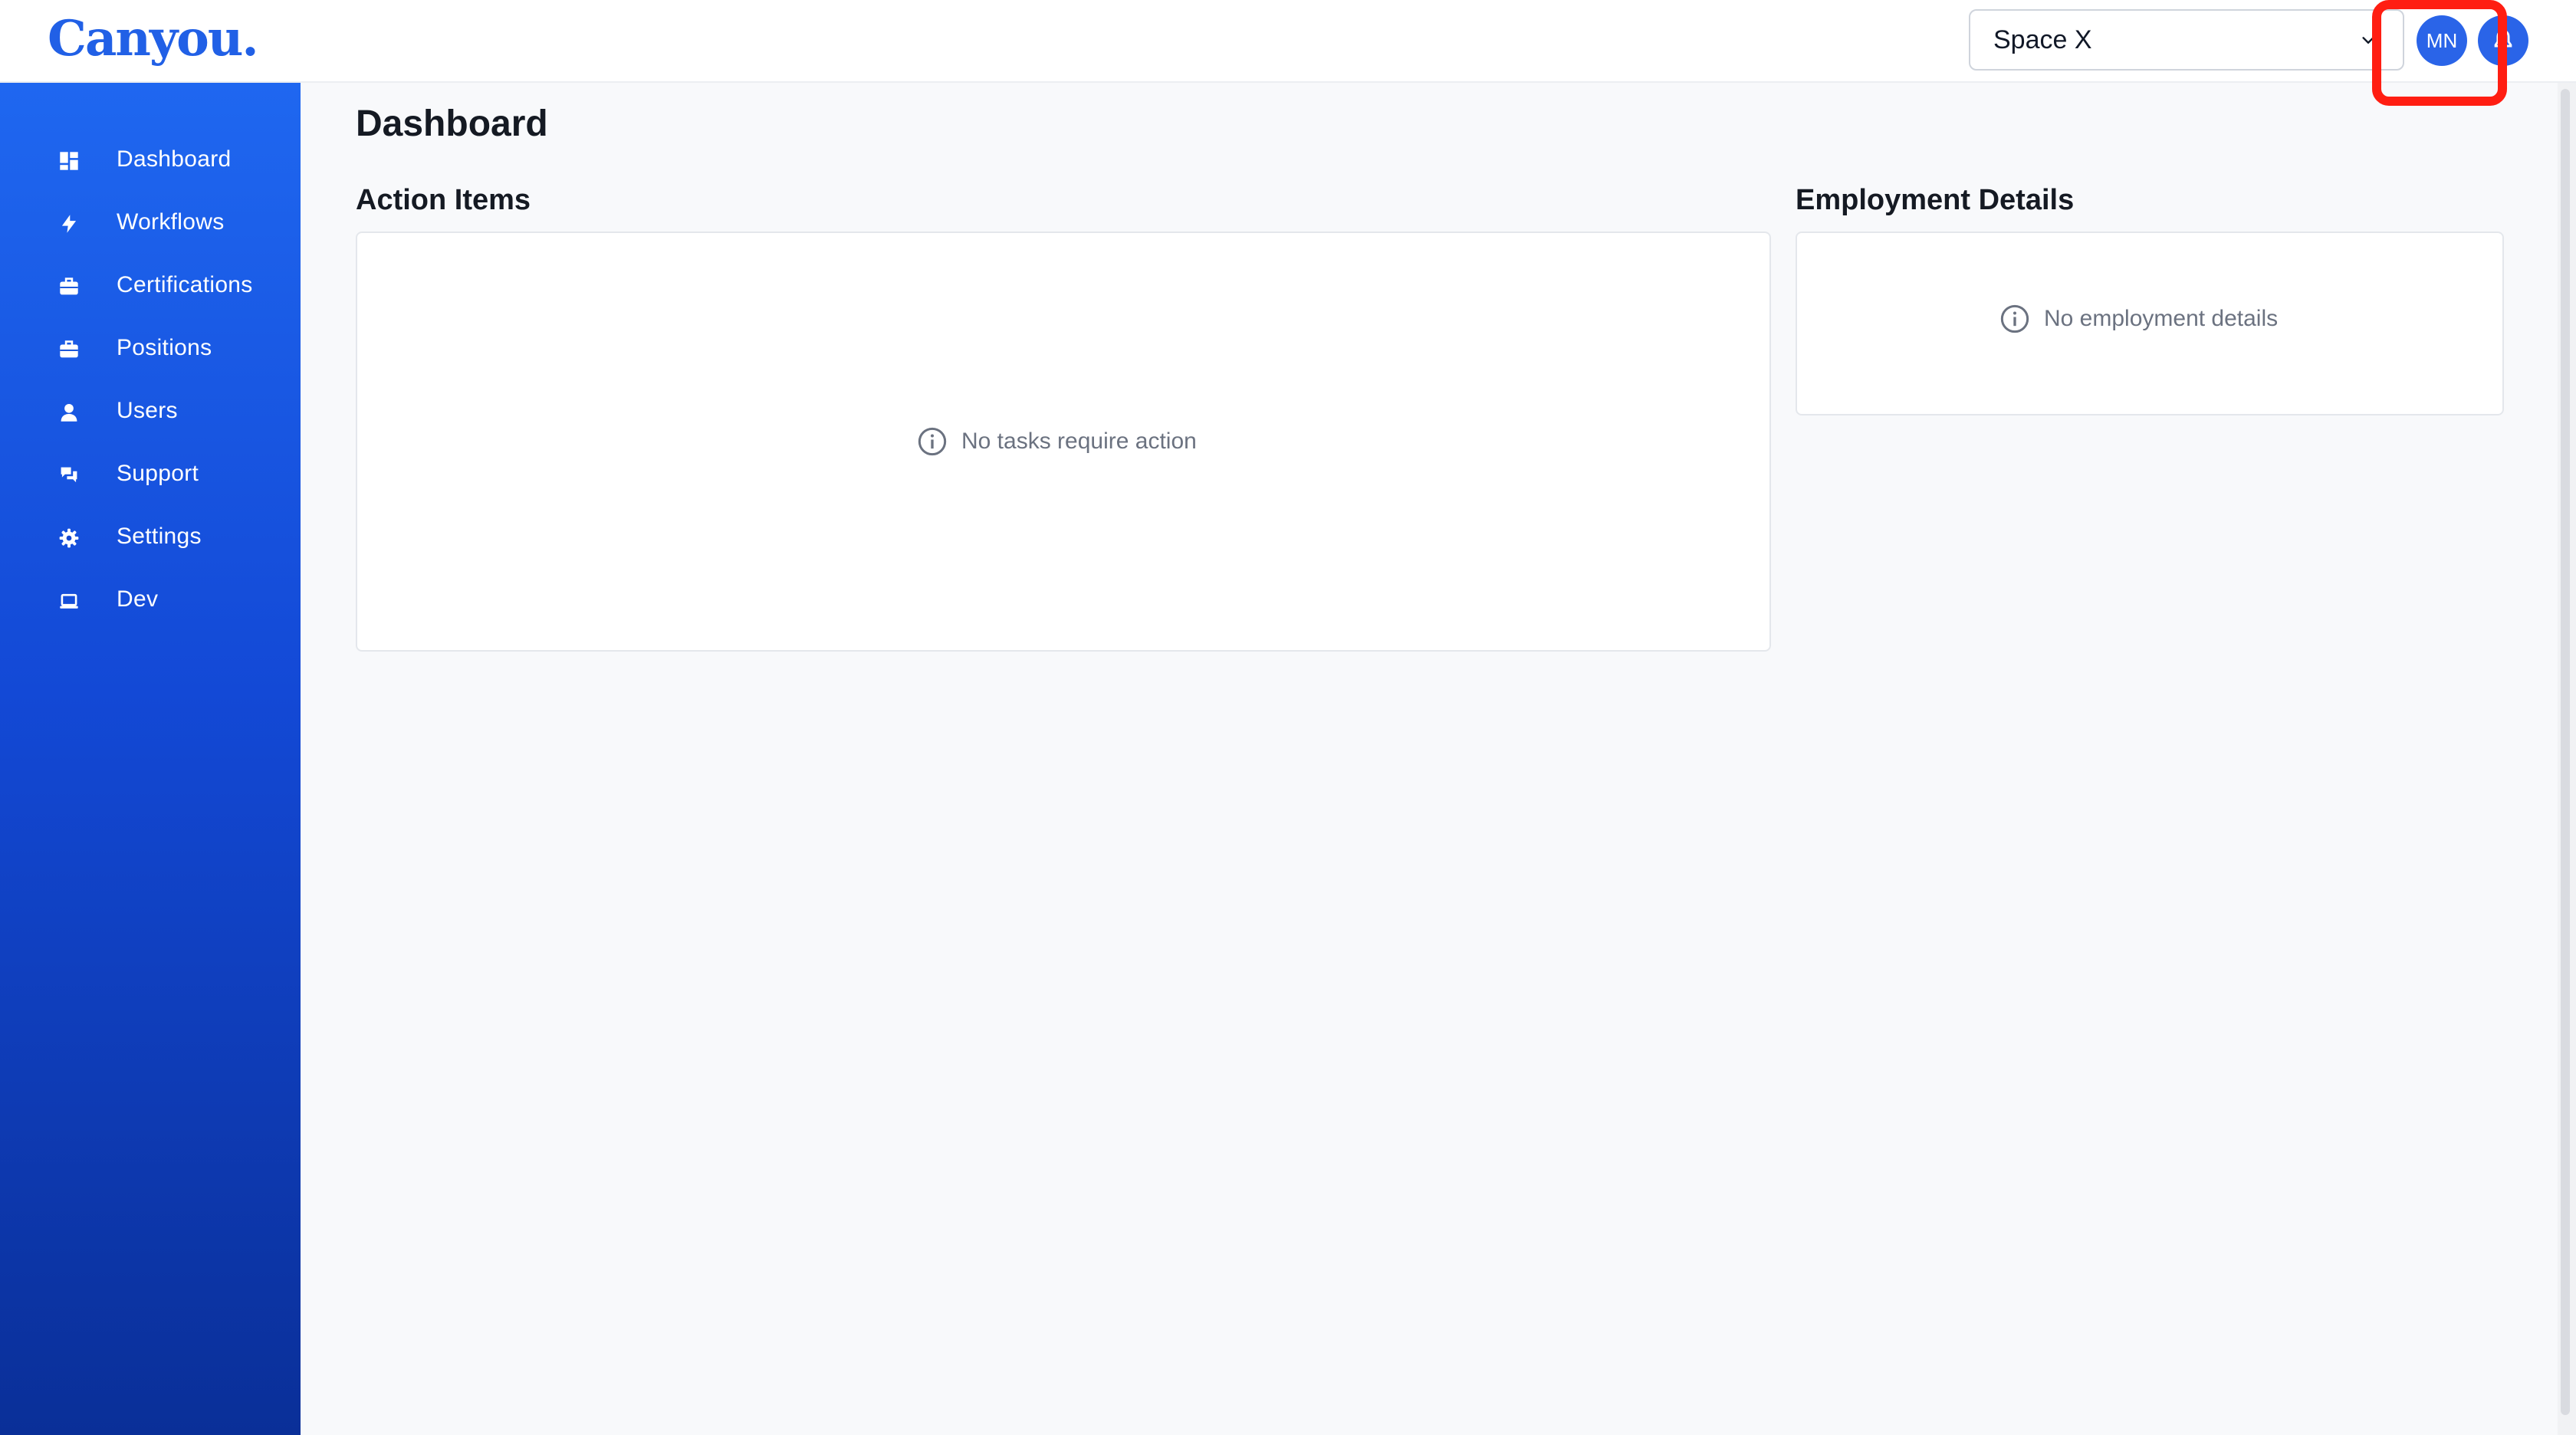 This screenshot has height=1435, width=2576. I want to click on avatar-initials: MN, so click(2442, 40).